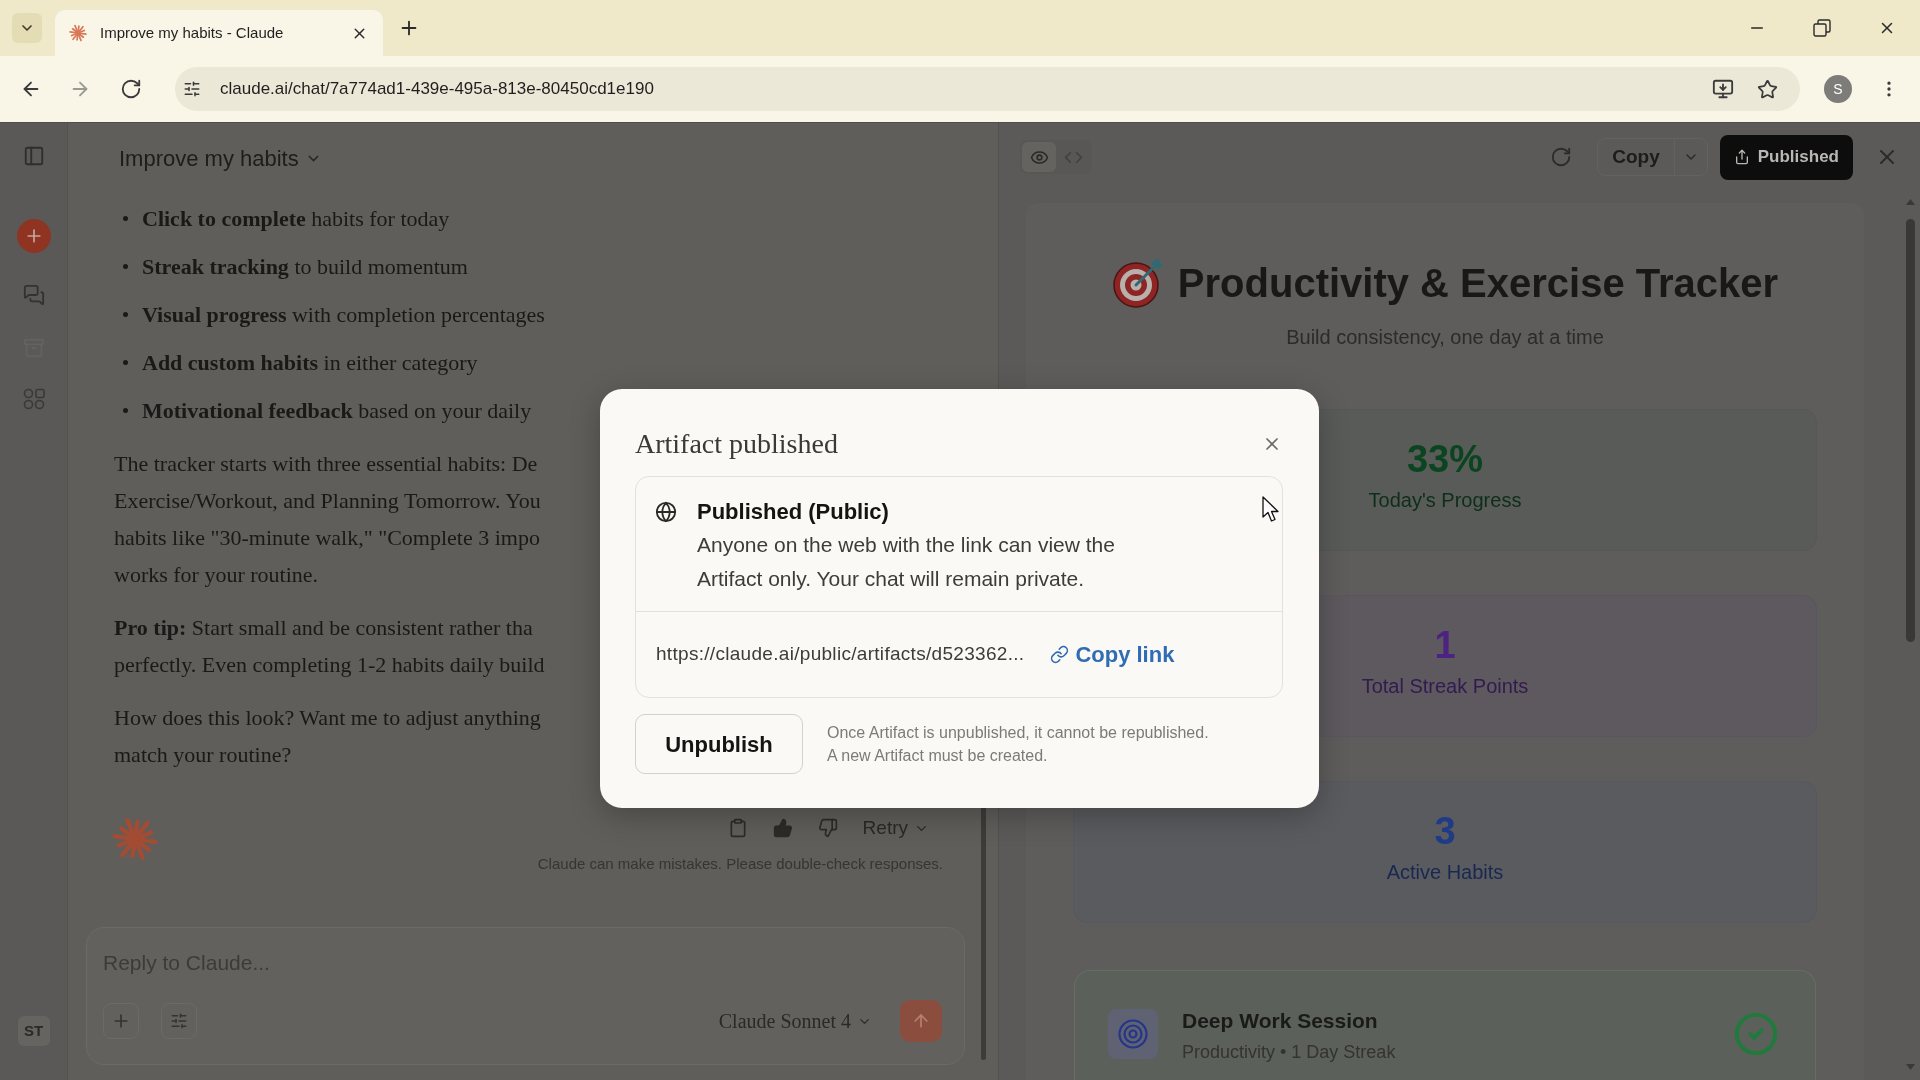 The image size is (1920, 1080). Describe the element at coordinates (666, 512) in the screenshot. I see `globe-icon` at that location.